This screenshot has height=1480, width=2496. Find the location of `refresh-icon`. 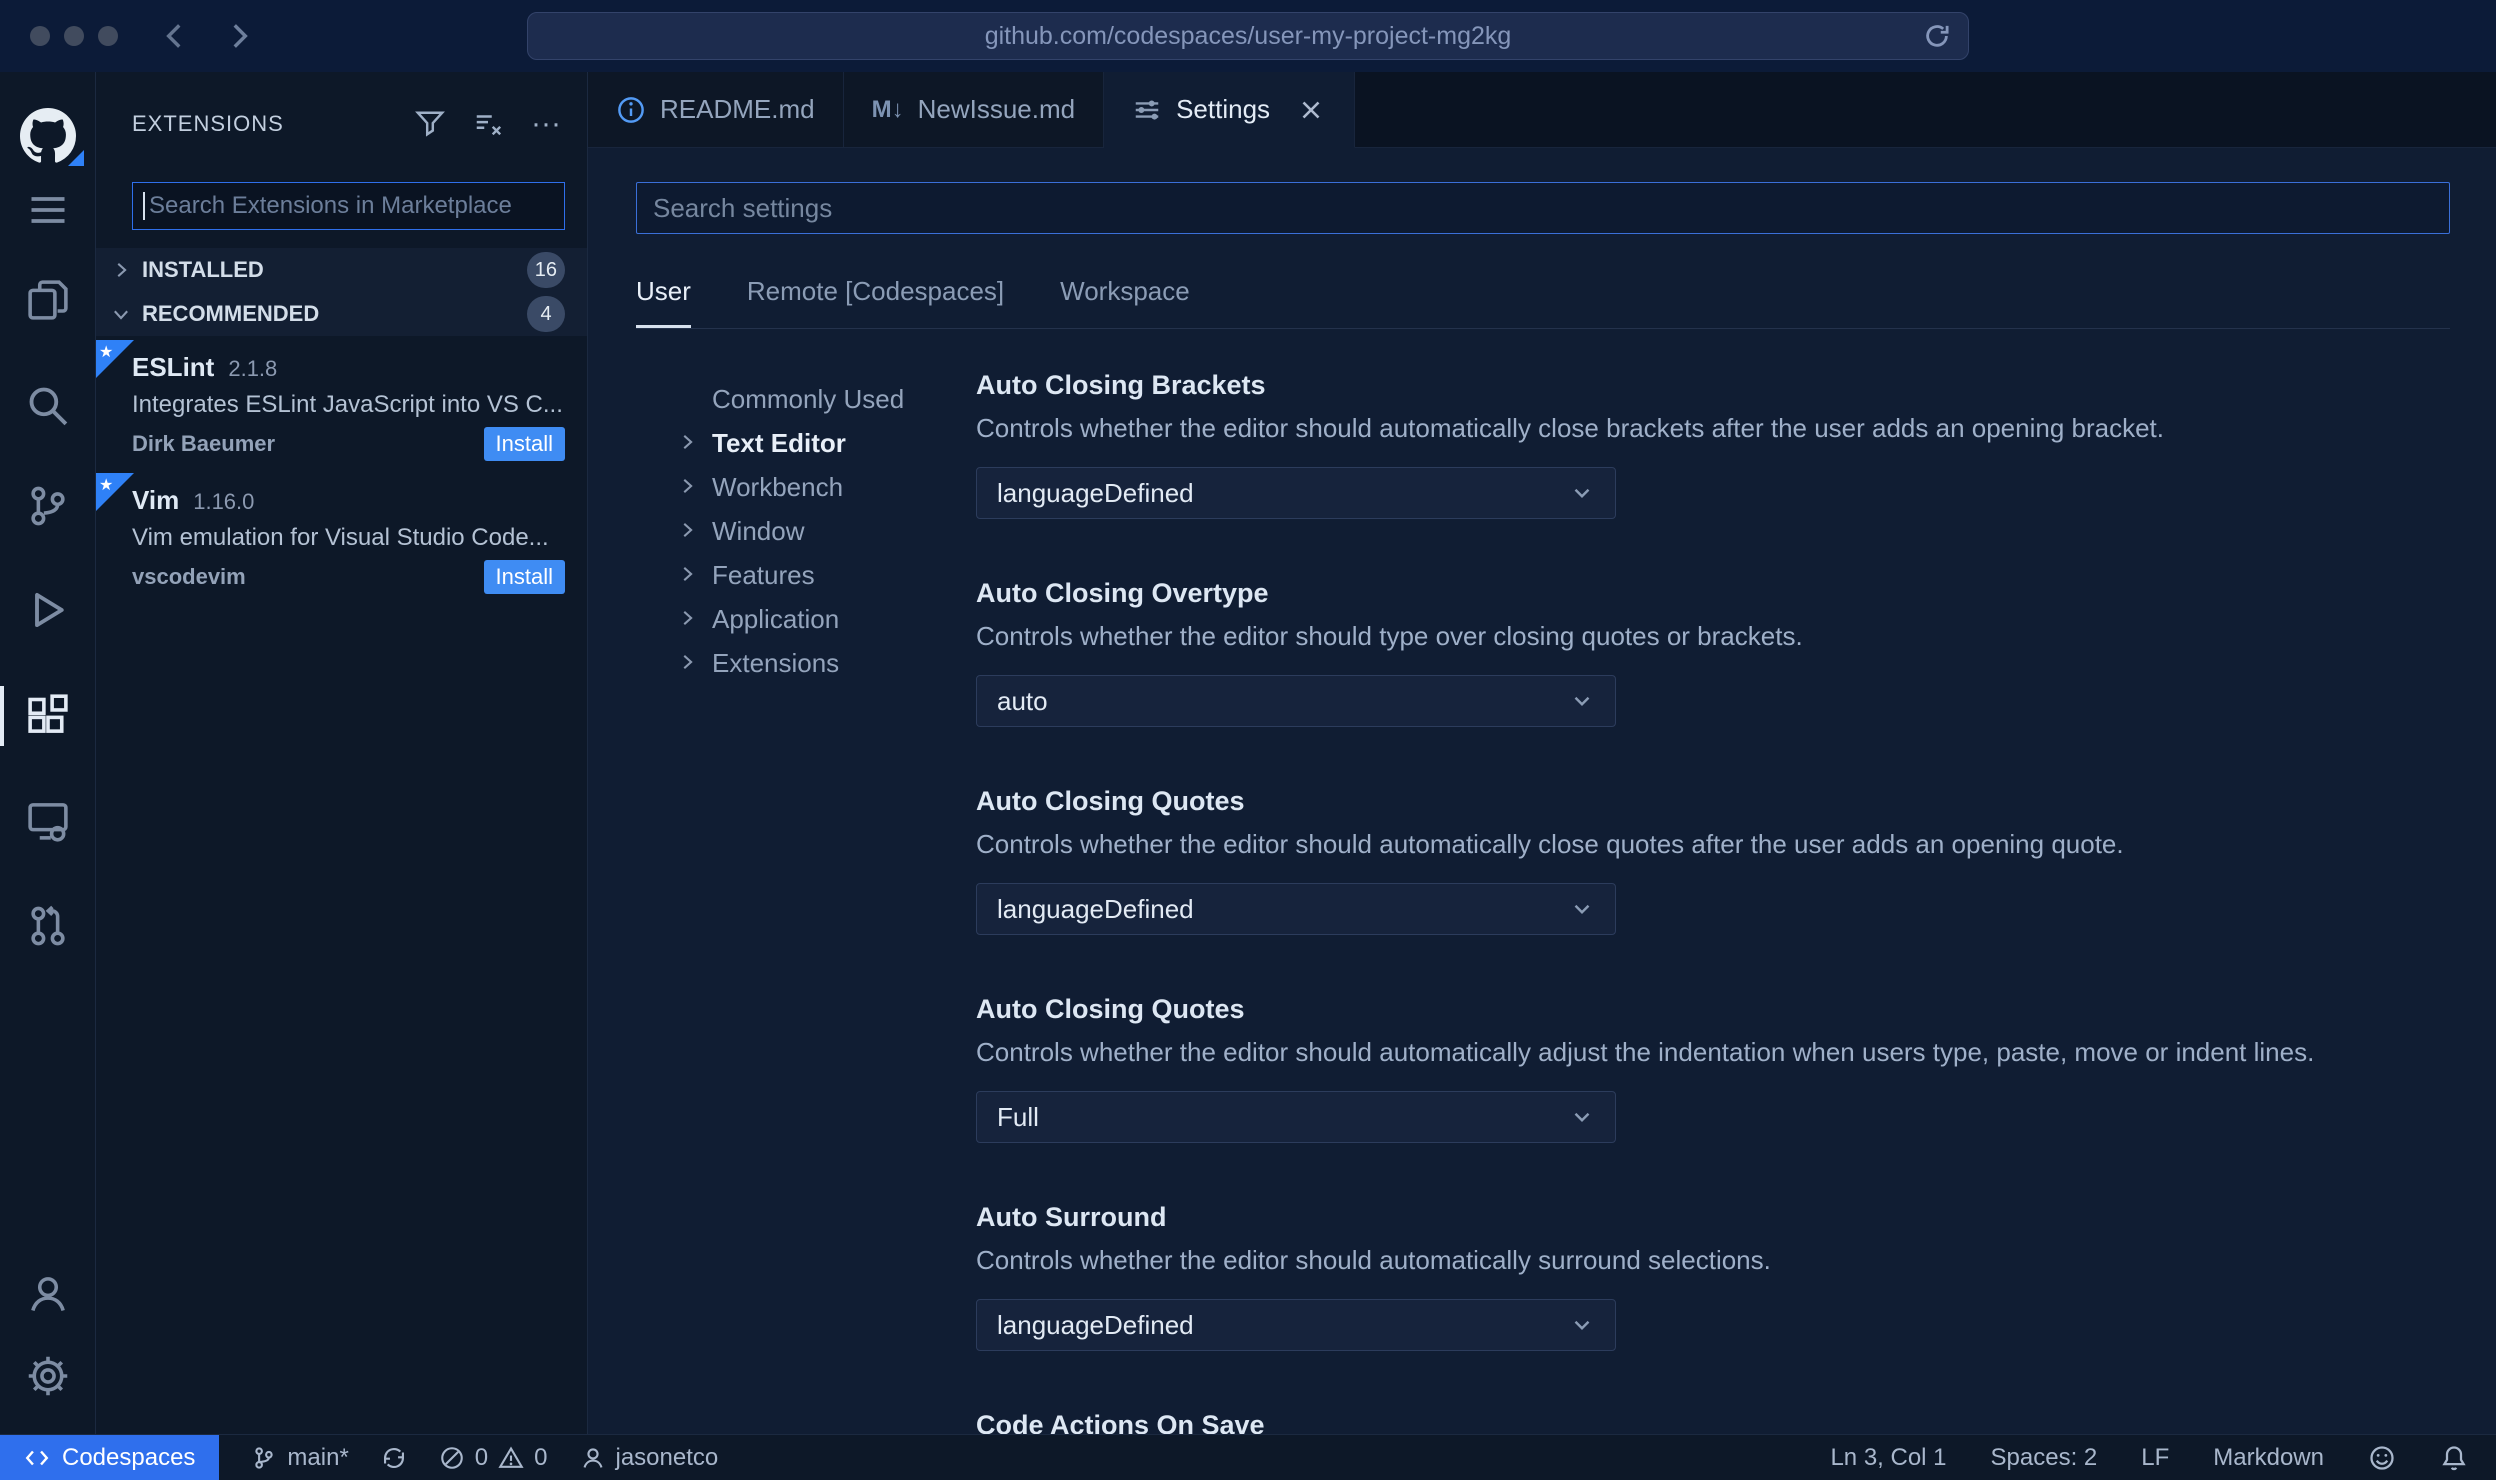

refresh-icon is located at coordinates (1937, 36).